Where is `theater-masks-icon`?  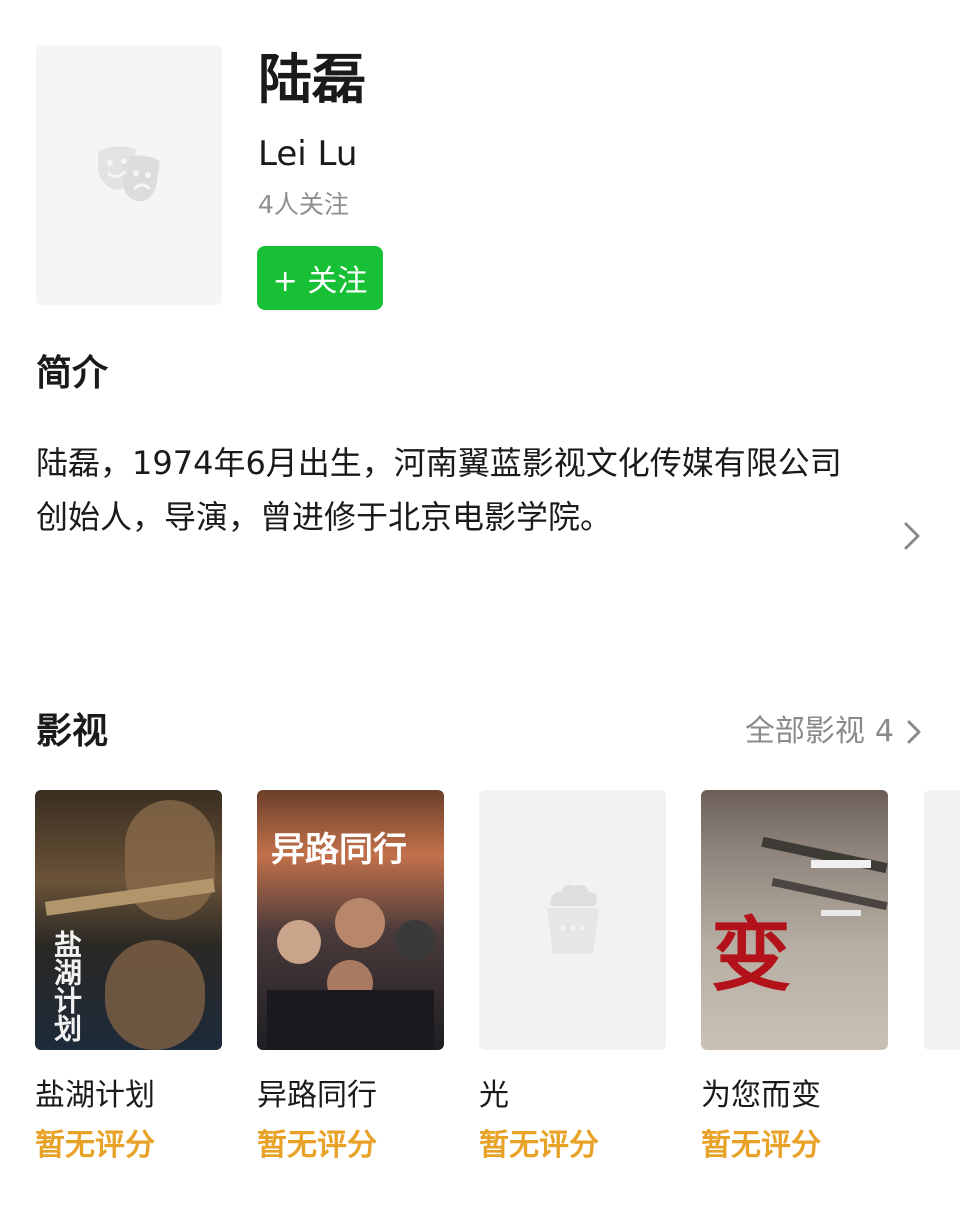 theater-masks-icon is located at coordinates (129, 174).